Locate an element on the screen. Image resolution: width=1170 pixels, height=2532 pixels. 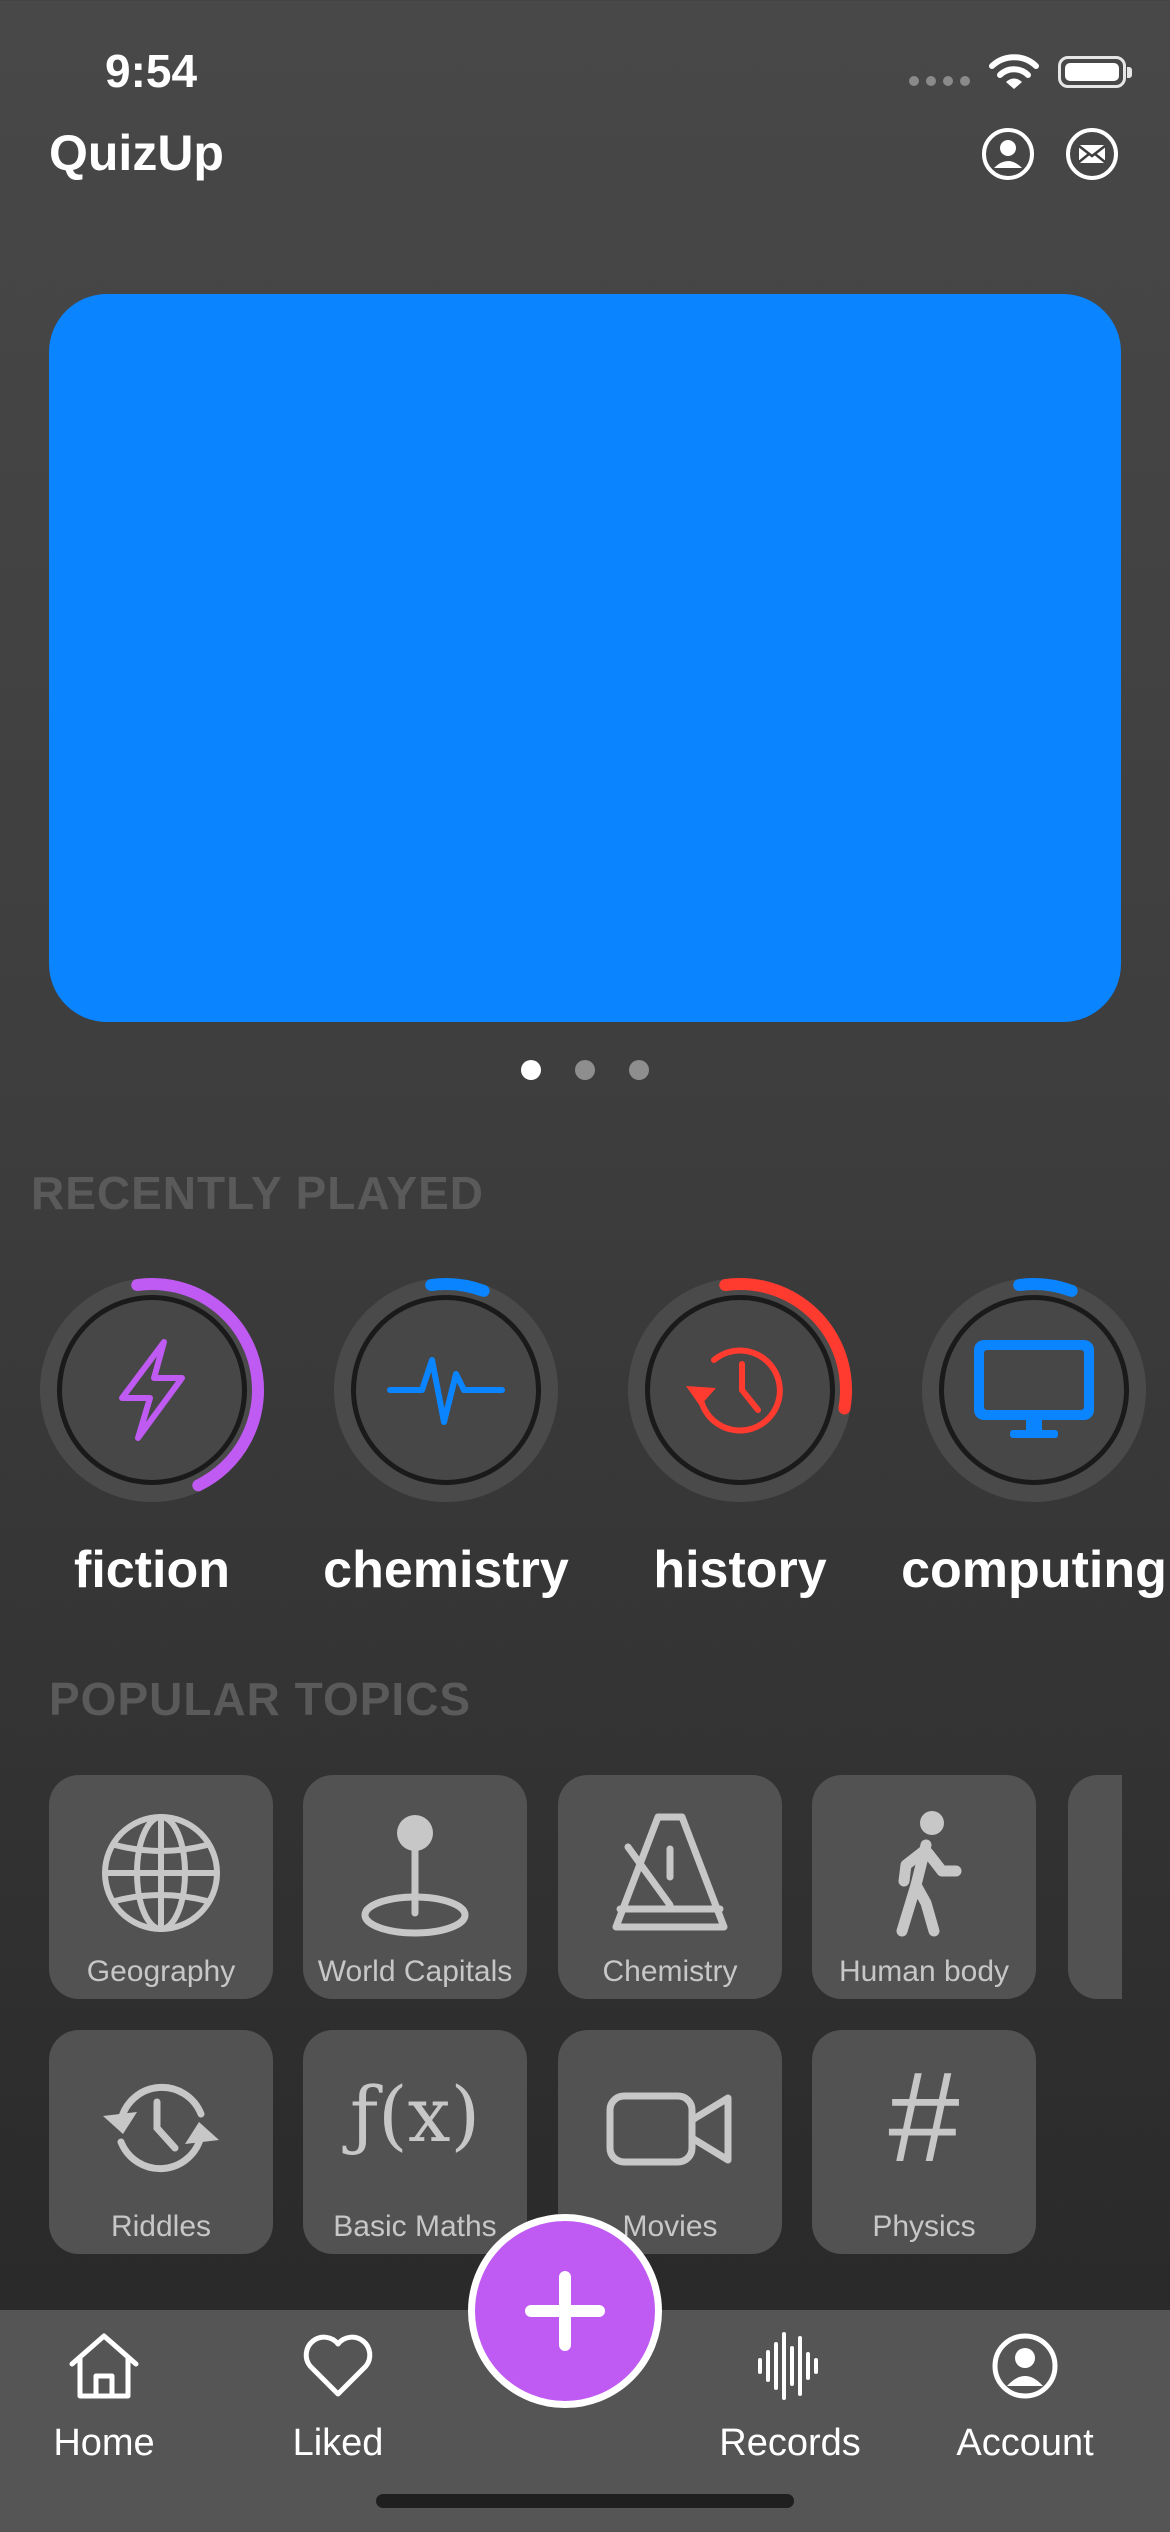
bolt-icon is located at coordinates (152, 1390).